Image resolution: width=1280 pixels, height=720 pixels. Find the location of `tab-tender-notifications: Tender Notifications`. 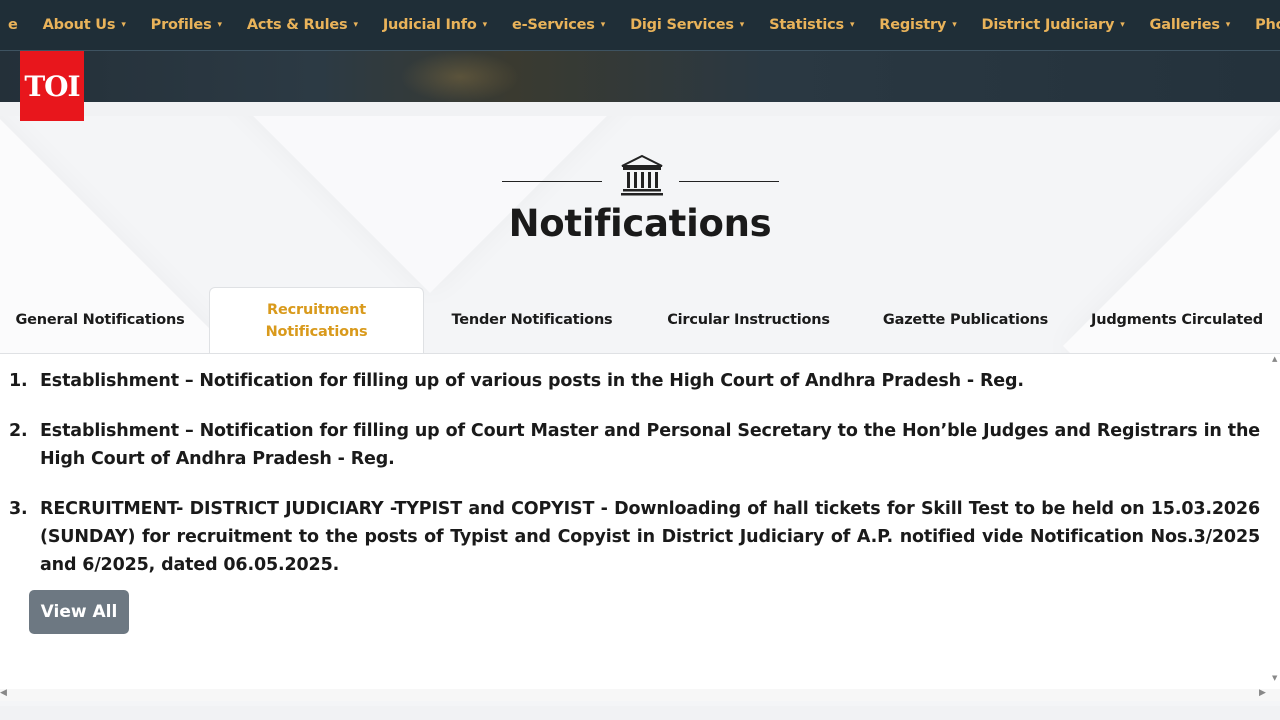

tab-tender-notifications: Tender Notifications is located at coordinates (532, 320).